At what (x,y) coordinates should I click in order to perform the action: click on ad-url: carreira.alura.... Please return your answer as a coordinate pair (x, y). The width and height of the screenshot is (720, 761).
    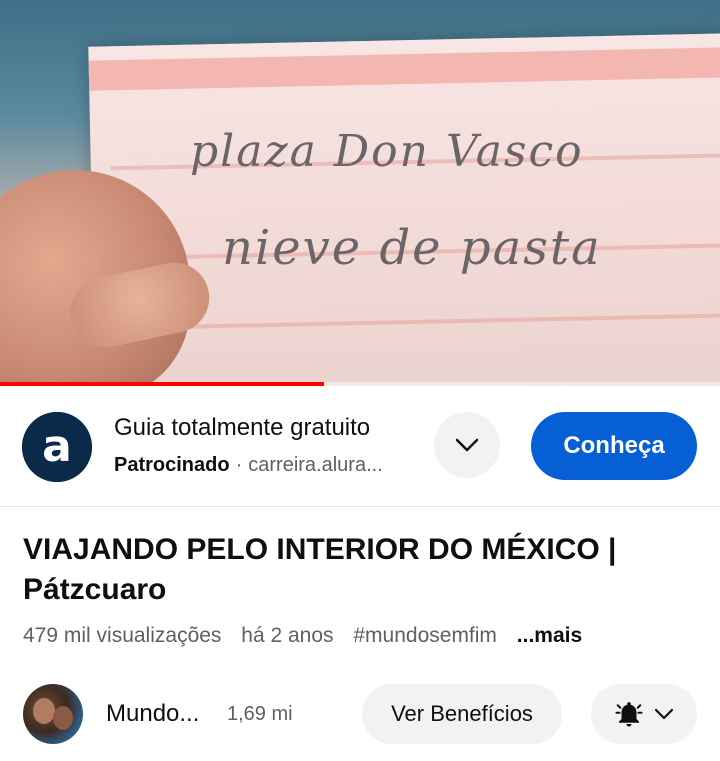
    Looking at the image, I should click on (315, 465).